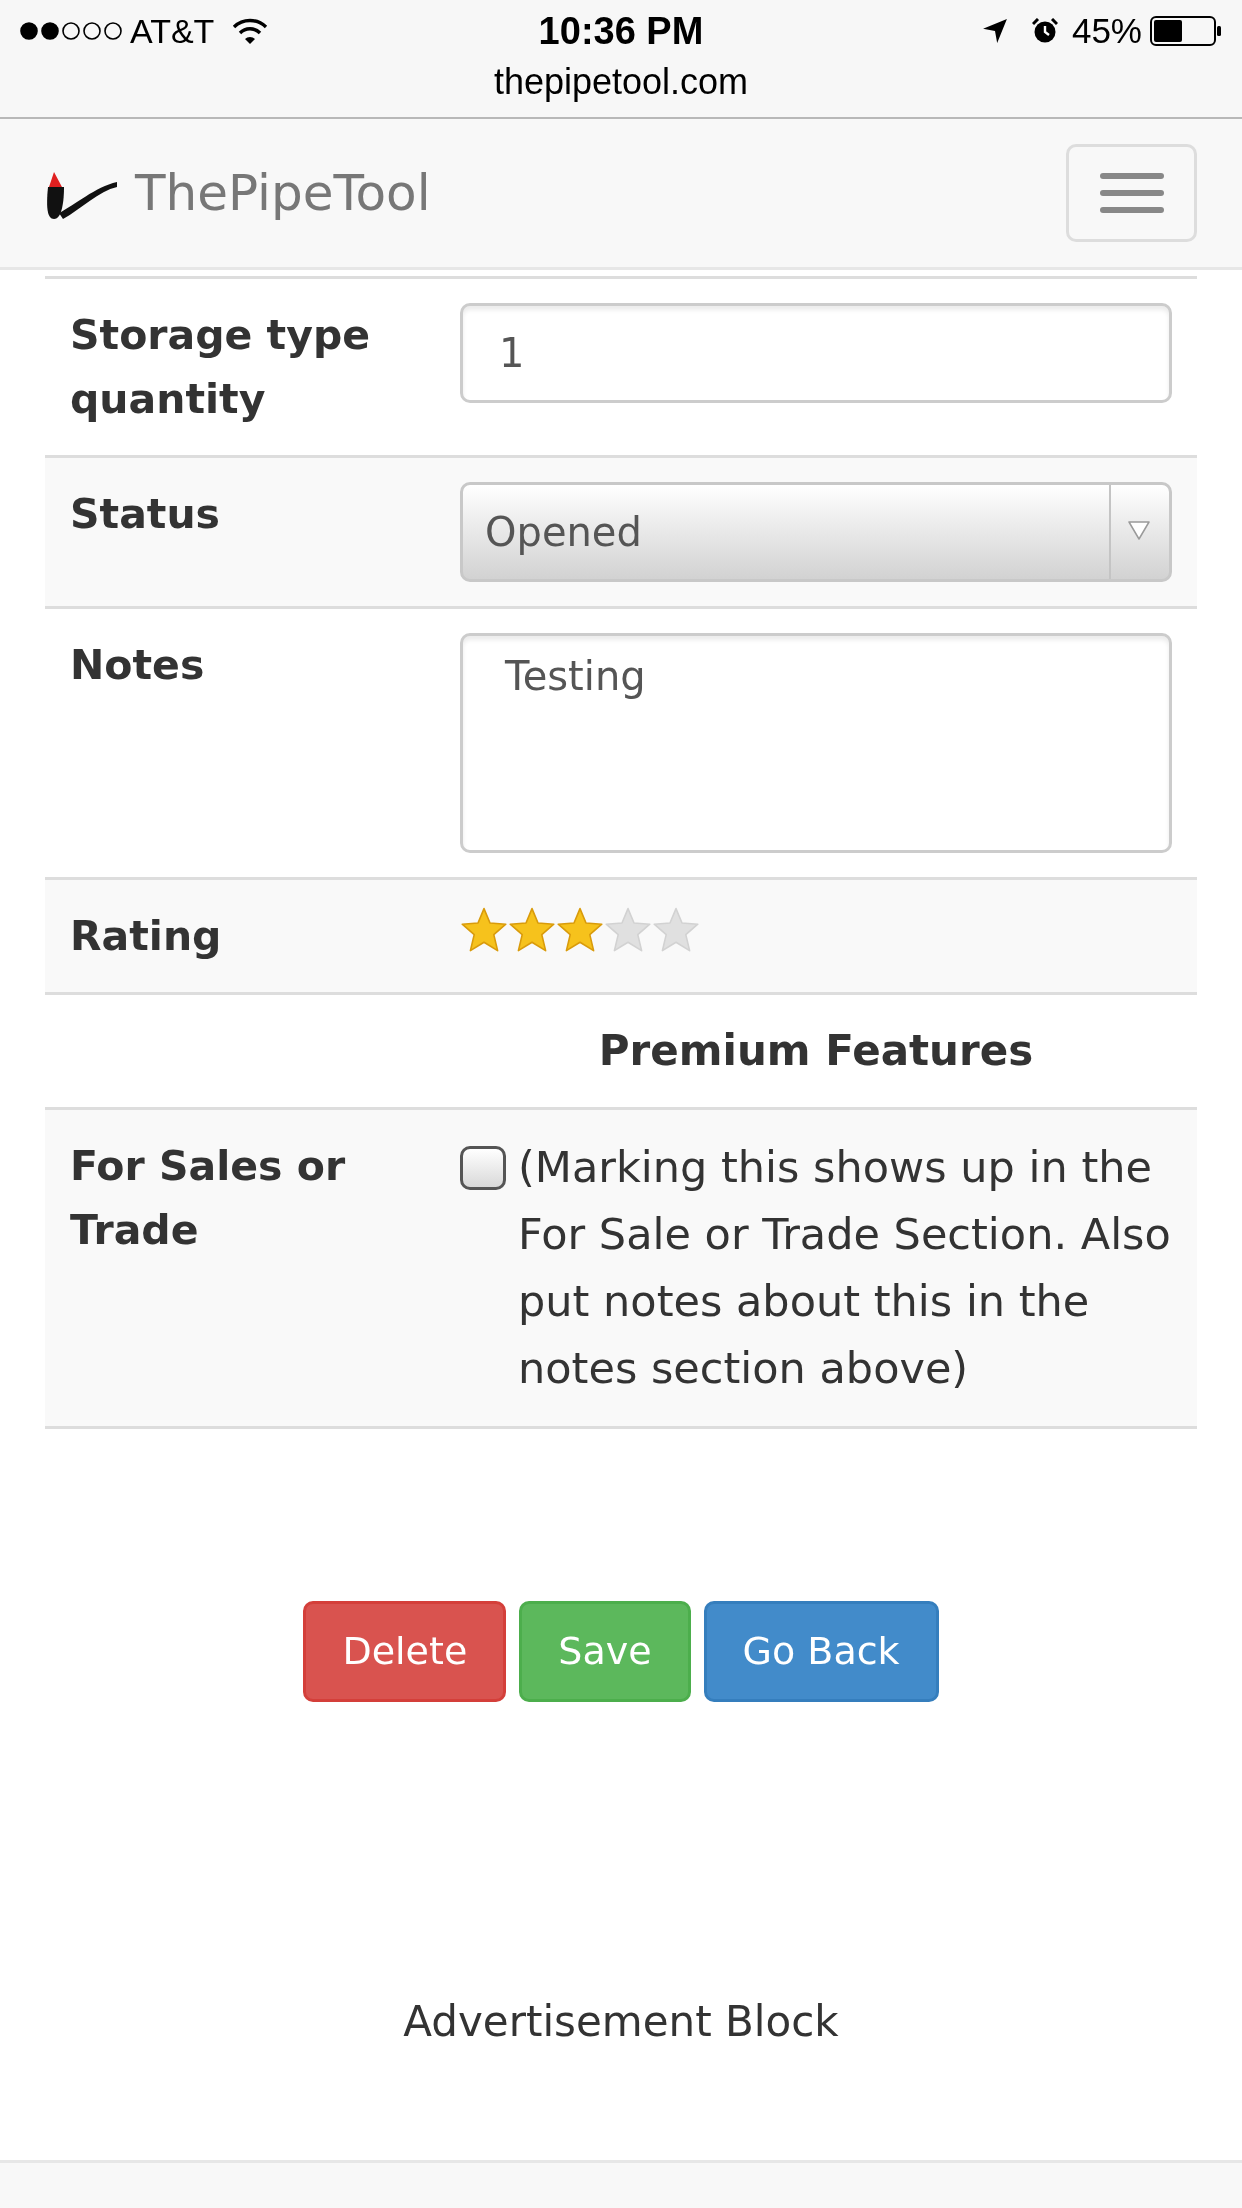 The height and width of the screenshot is (2208, 1242). Describe the element at coordinates (621, 31) in the screenshot. I see `clock-time: 10:36 PM` at that location.